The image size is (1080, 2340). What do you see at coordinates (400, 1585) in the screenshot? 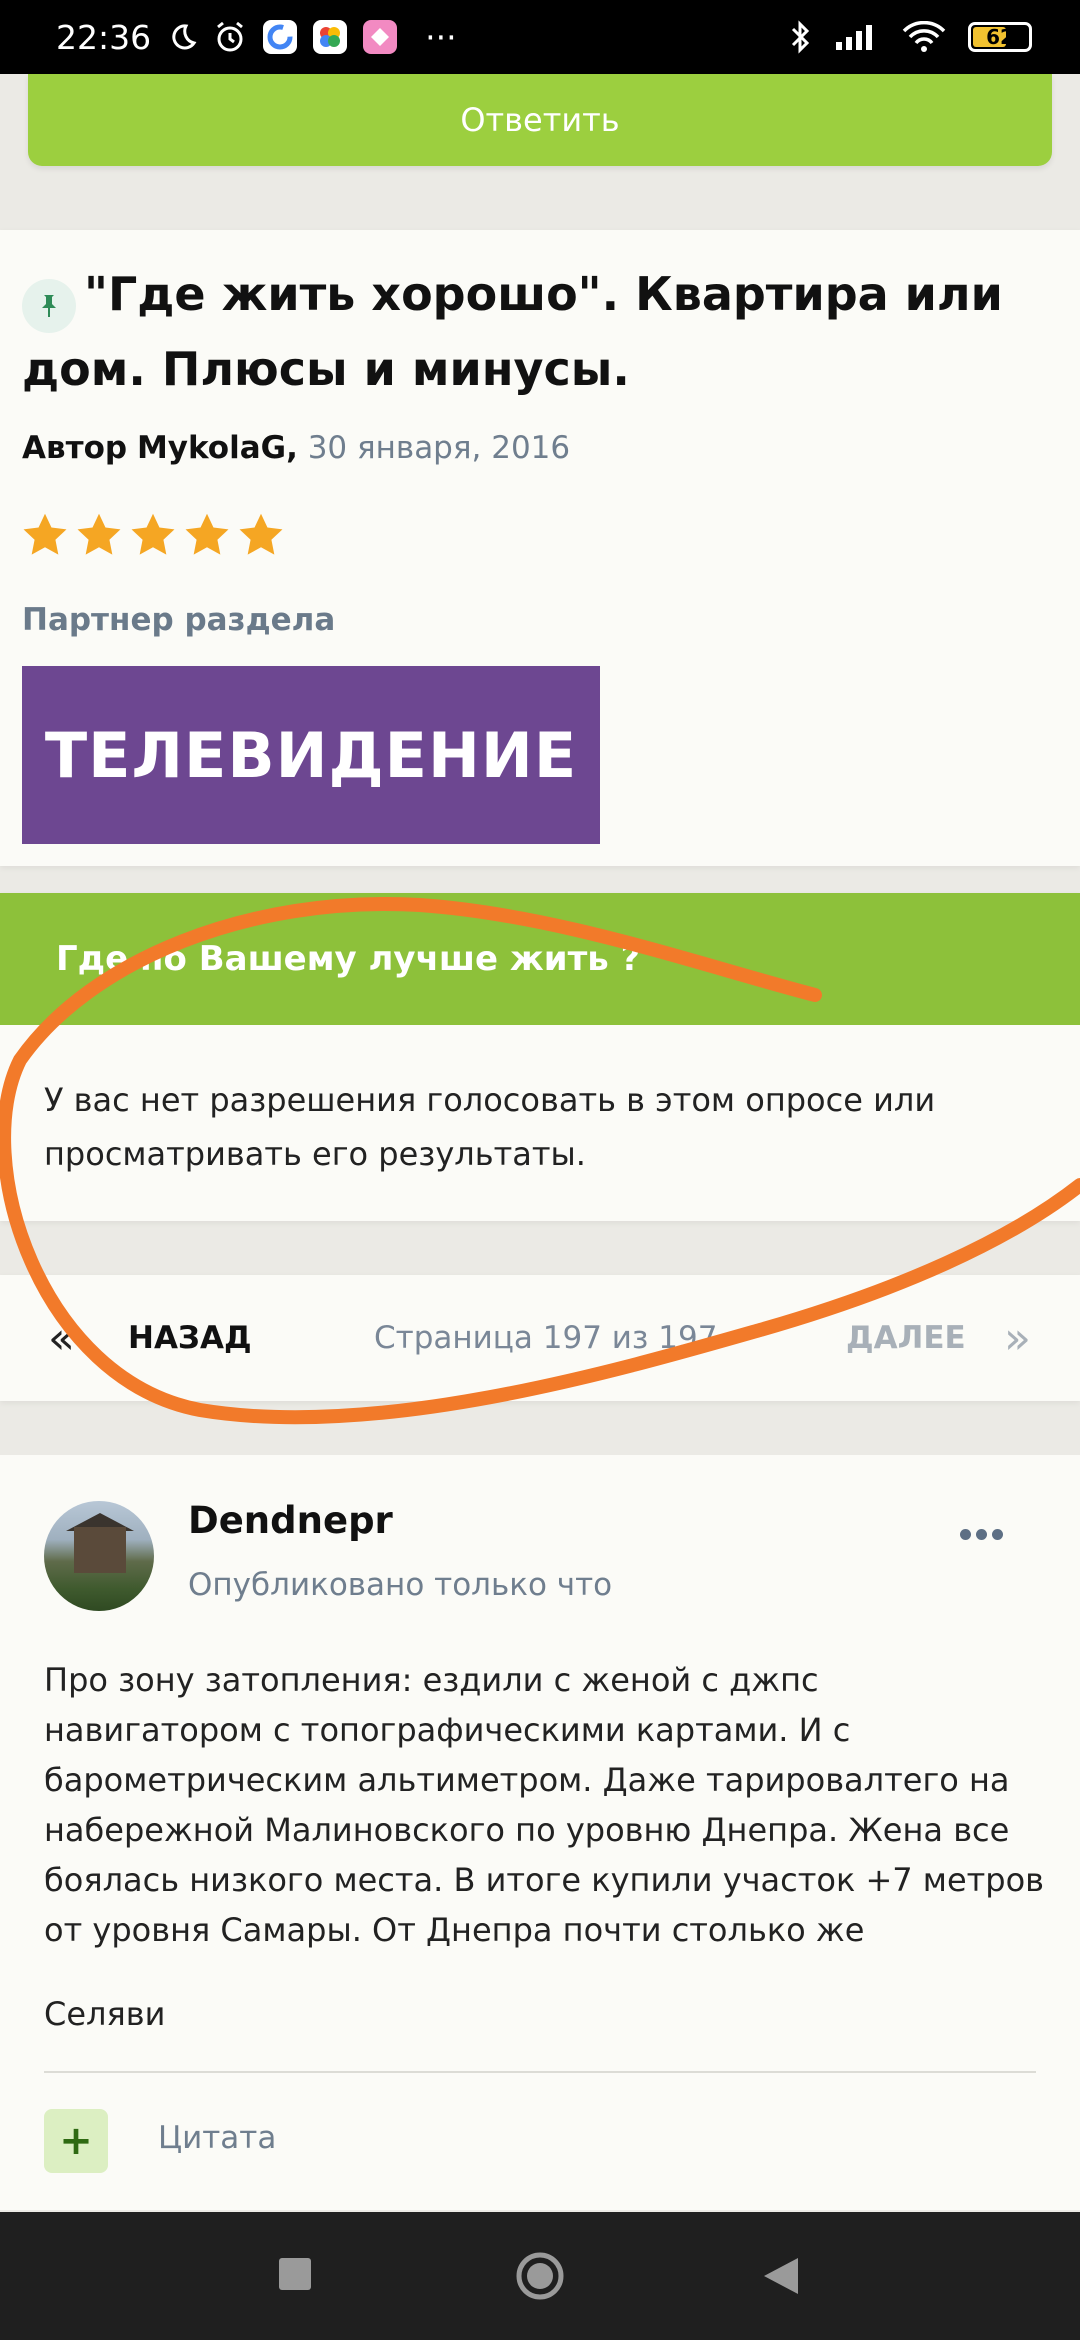
I see `post-time: Опубликовано только что` at bounding box center [400, 1585].